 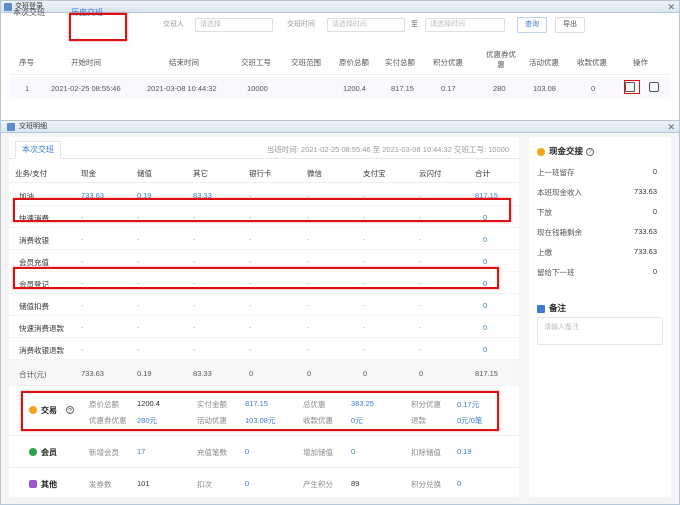 I want to click on row-label: 储值扣费, so click(x=34, y=306).